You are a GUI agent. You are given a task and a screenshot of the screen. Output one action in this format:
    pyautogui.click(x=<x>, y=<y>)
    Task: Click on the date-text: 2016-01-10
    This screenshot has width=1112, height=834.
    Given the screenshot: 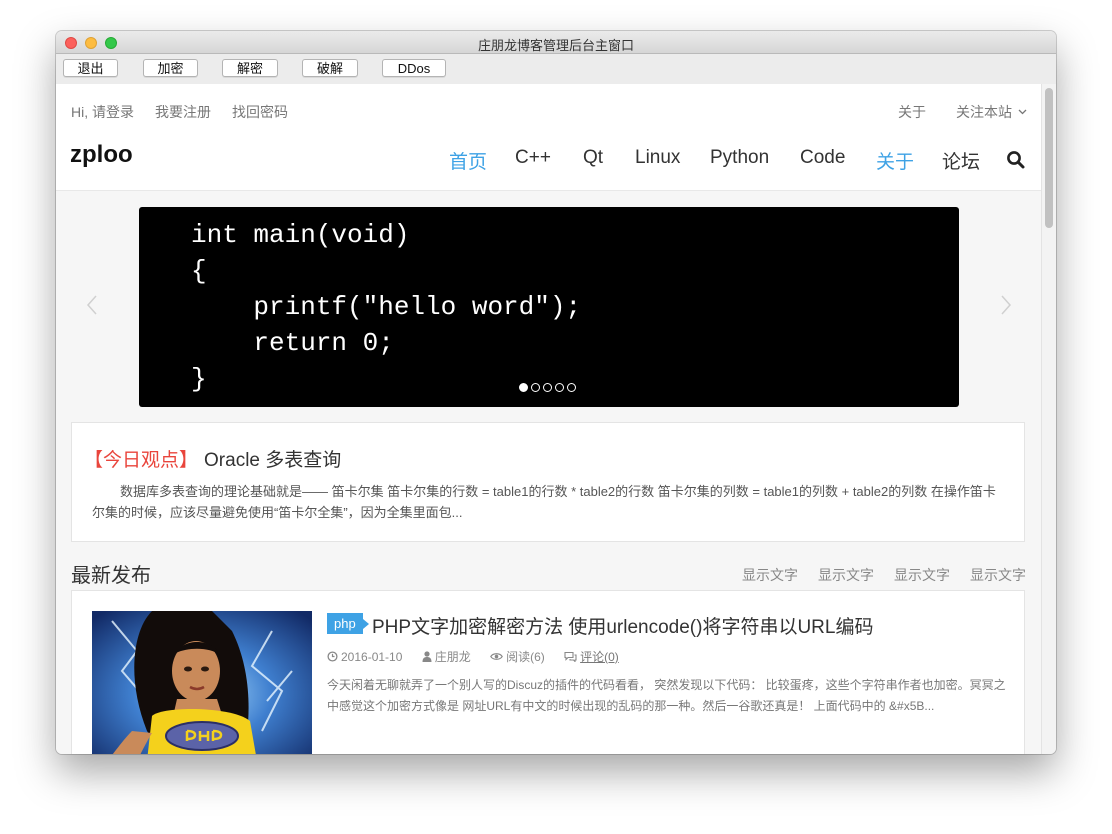 What is the action you would take?
    pyautogui.click(x=372, y=657)
    